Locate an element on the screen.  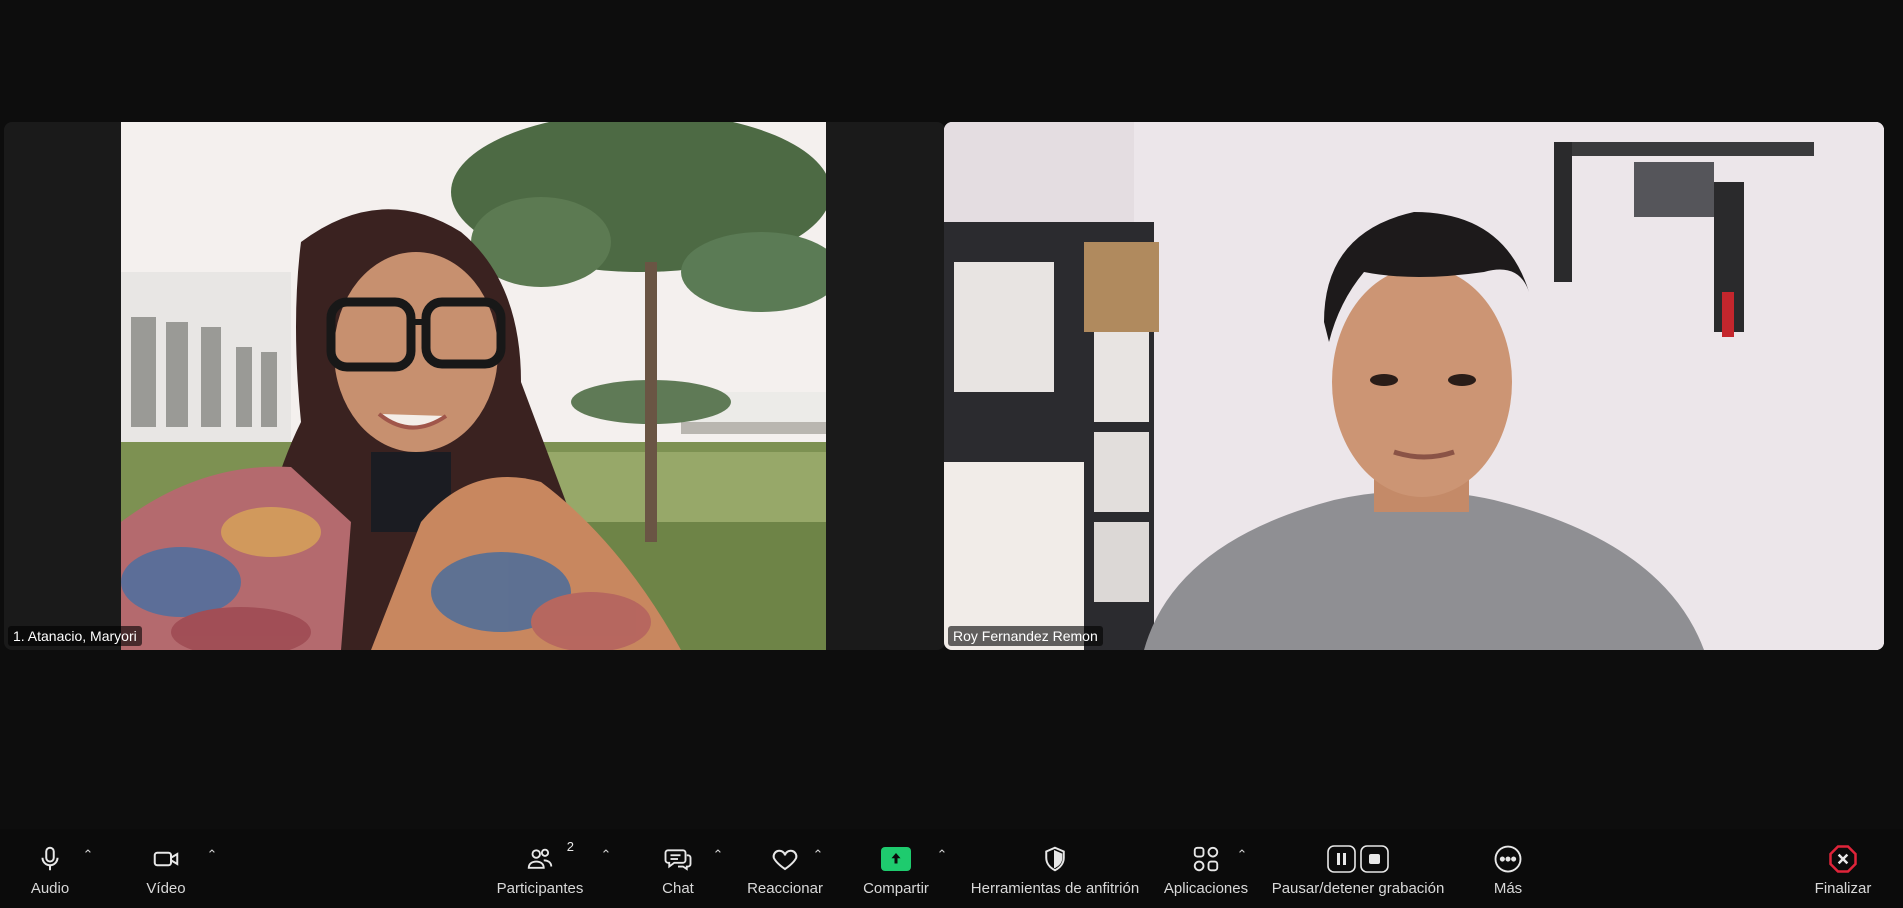
participants-icon: 2 is located at coordinates (548, 858).